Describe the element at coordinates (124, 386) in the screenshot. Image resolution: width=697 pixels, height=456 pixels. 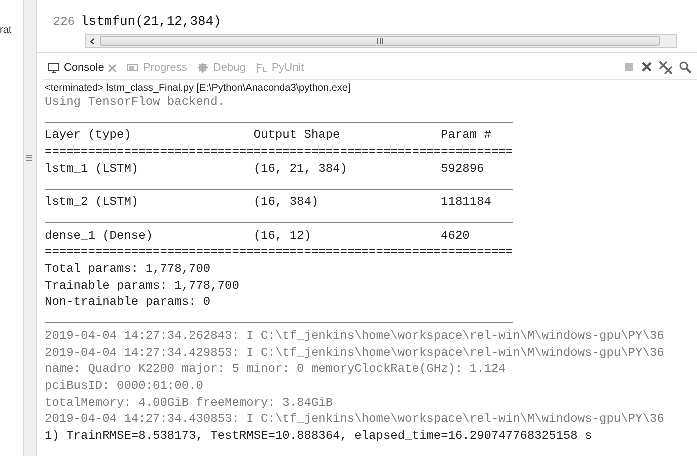
I see `output-line: pciBusID: 0000:01:00.0` at that location.